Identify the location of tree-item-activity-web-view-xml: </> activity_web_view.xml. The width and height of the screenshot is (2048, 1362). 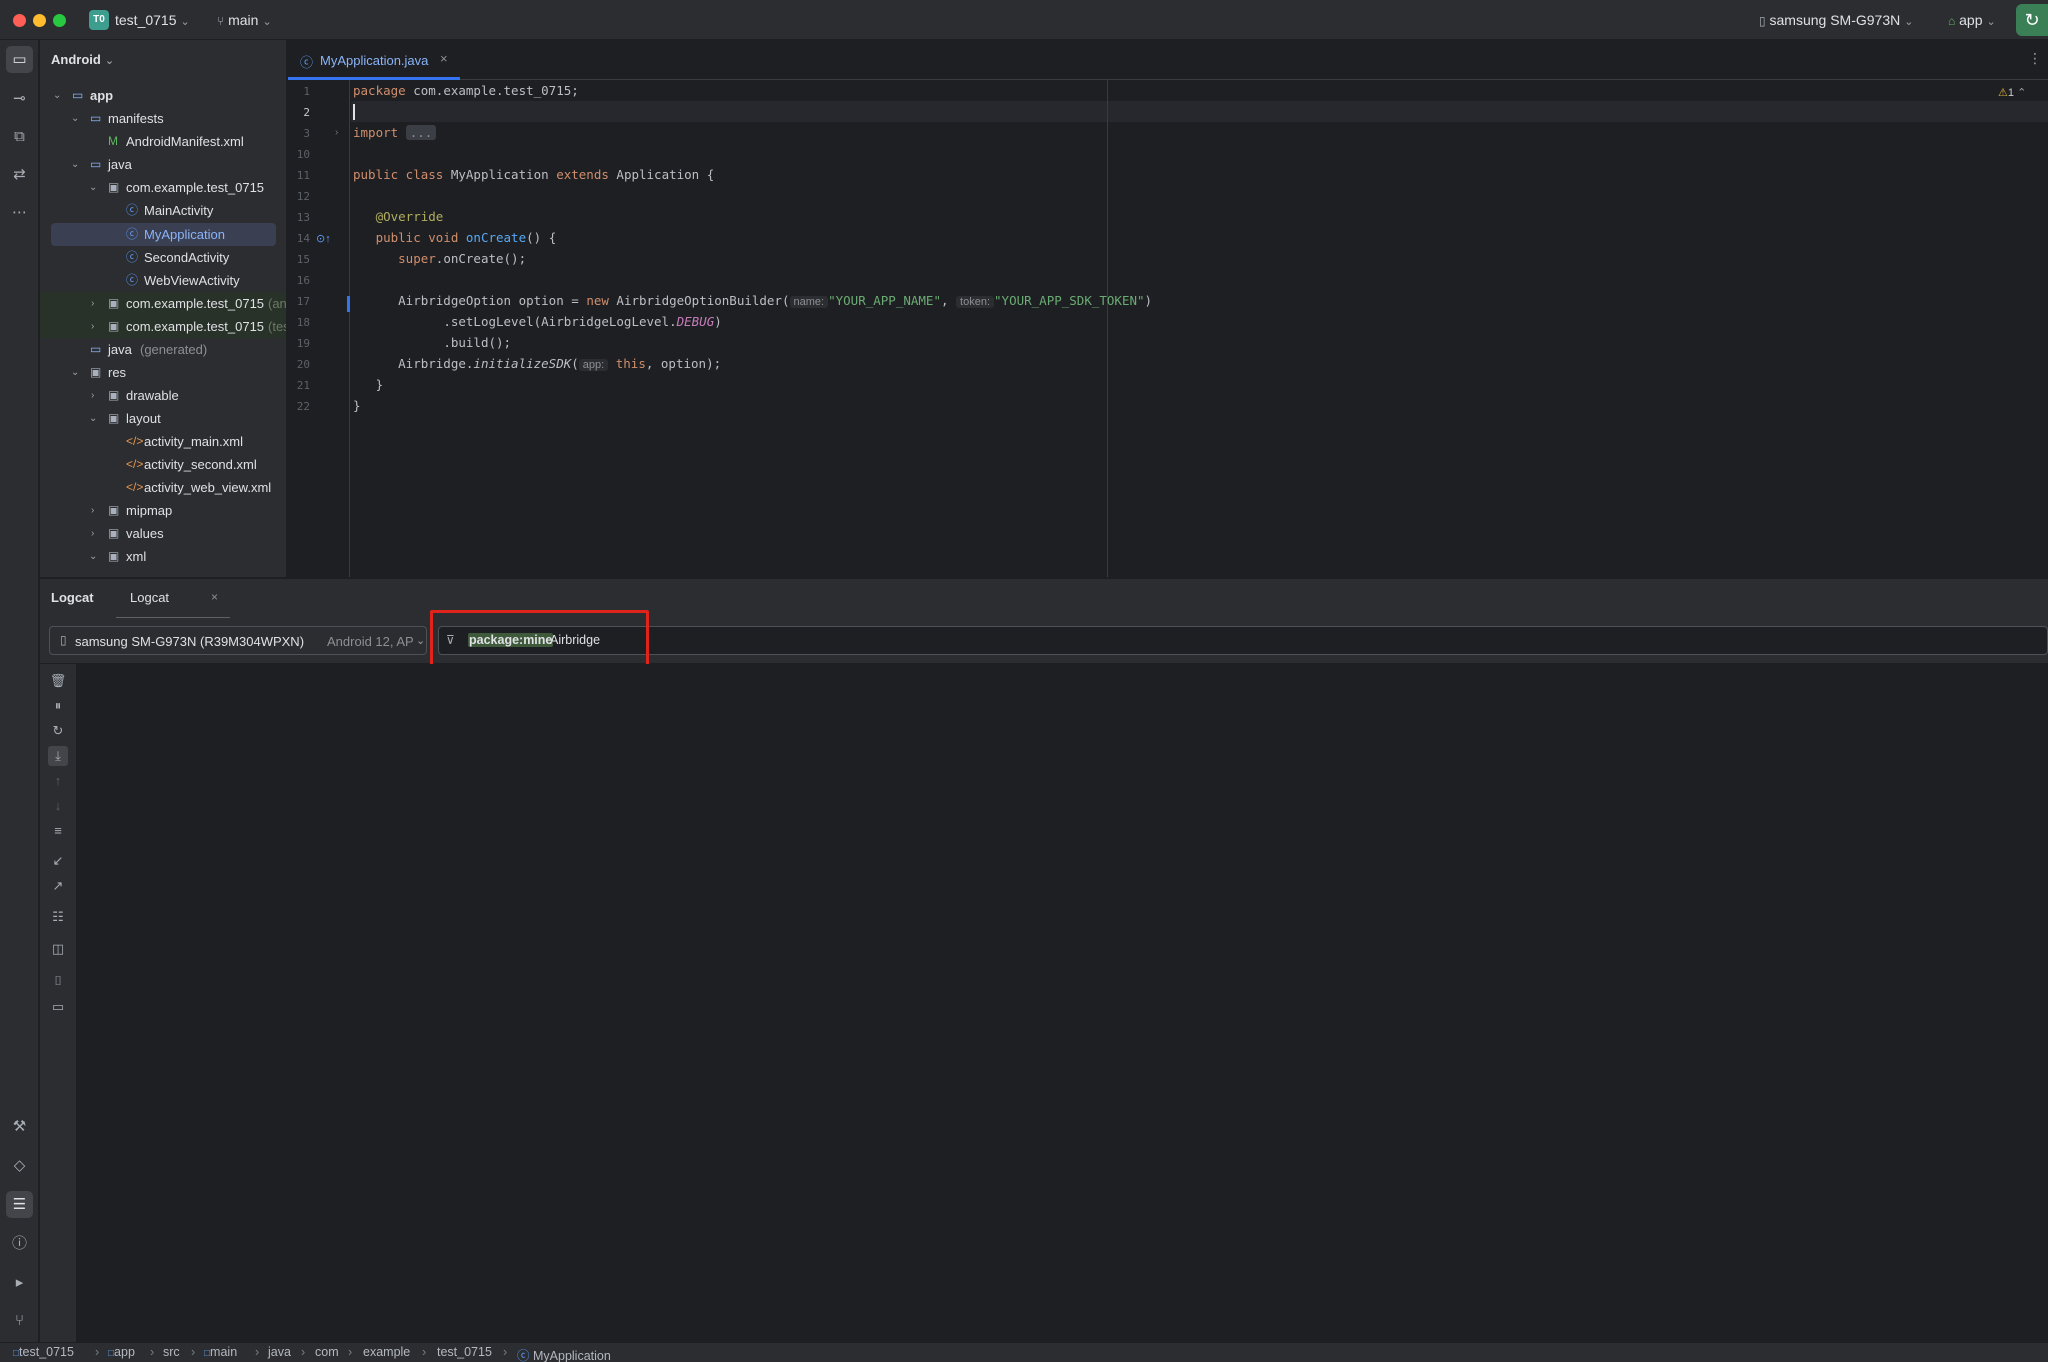
(163, 487).